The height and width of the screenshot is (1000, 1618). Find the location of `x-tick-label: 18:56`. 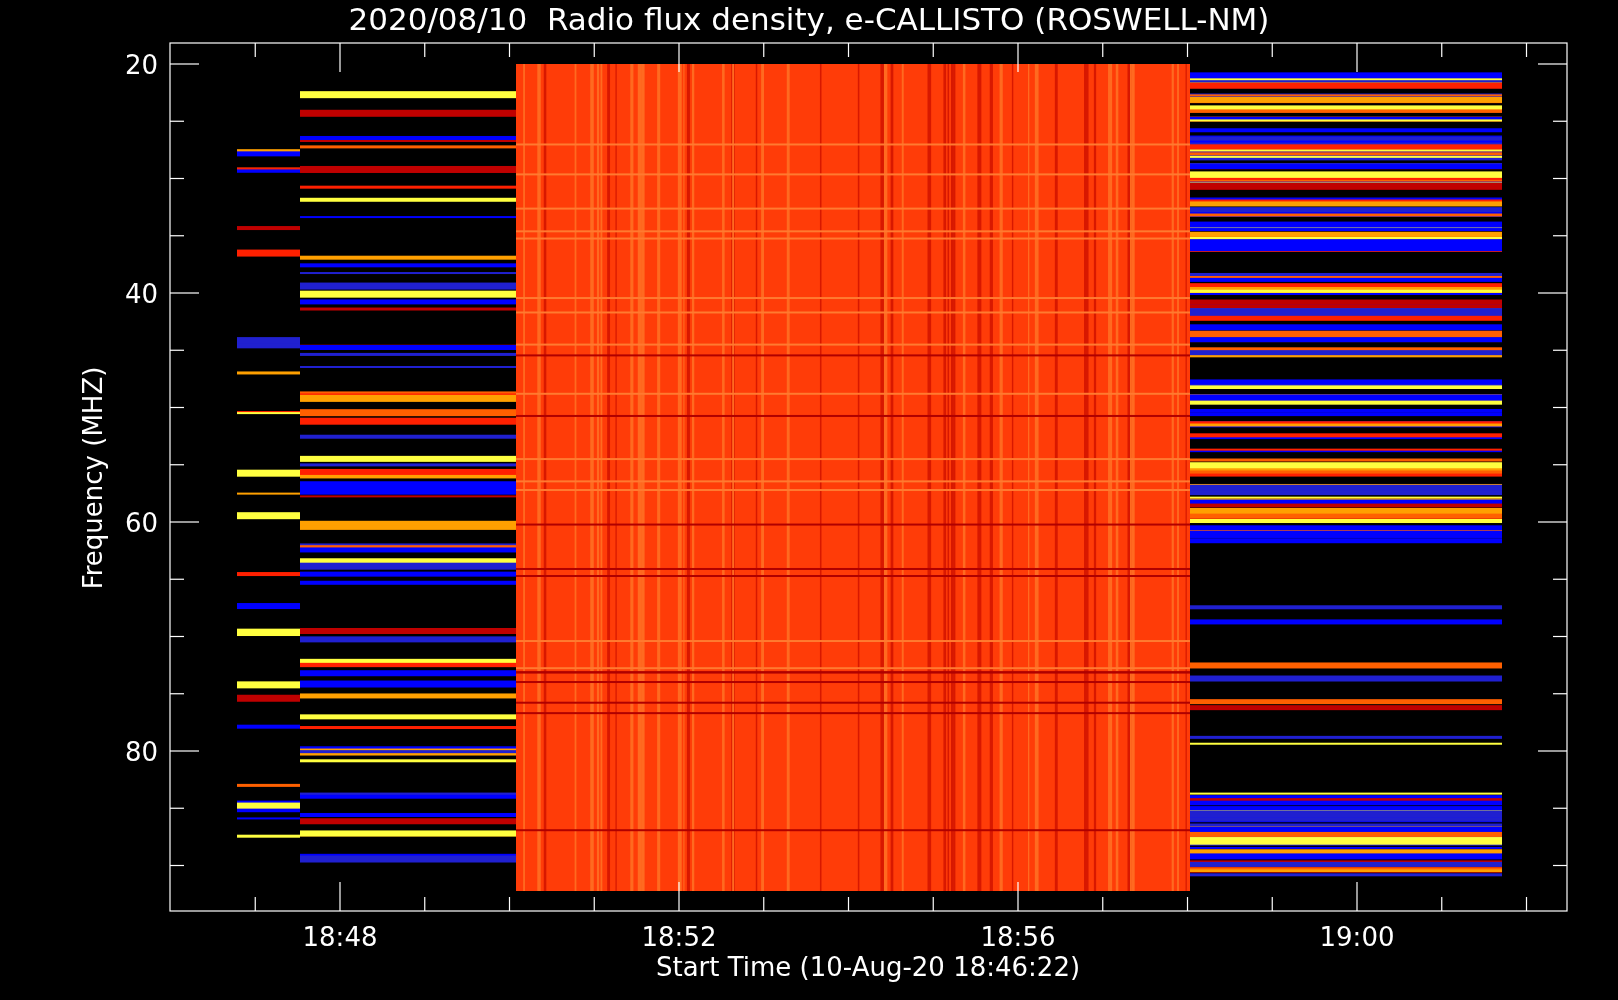

x-tick-label: 18:56 is located at coordinates (1018, 937).